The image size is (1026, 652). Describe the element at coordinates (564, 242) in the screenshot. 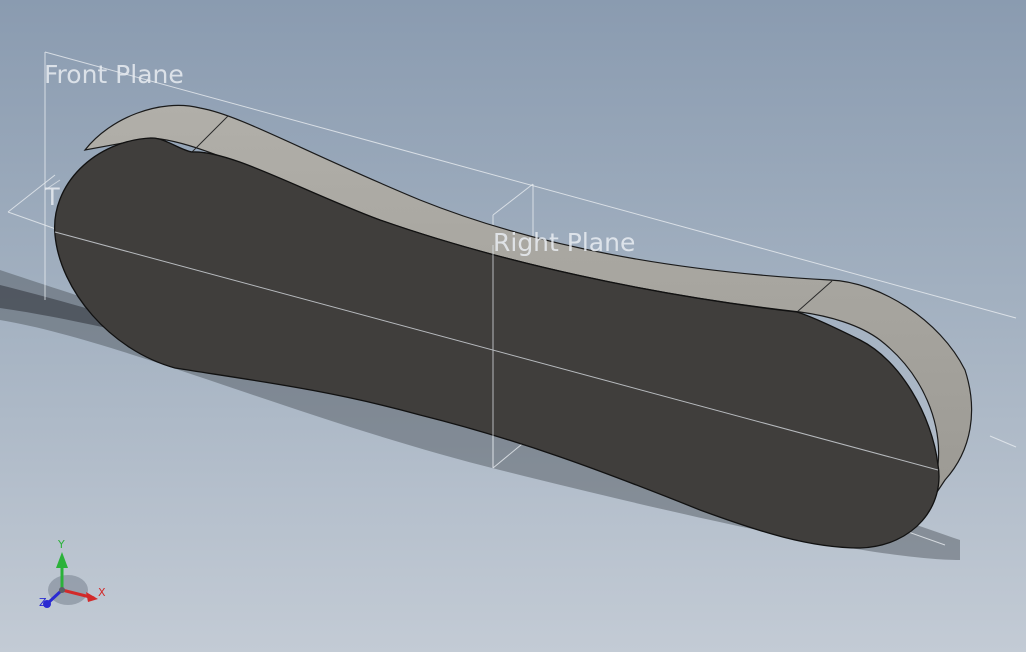

I see `right-plane-label: Right Plane` at that location.